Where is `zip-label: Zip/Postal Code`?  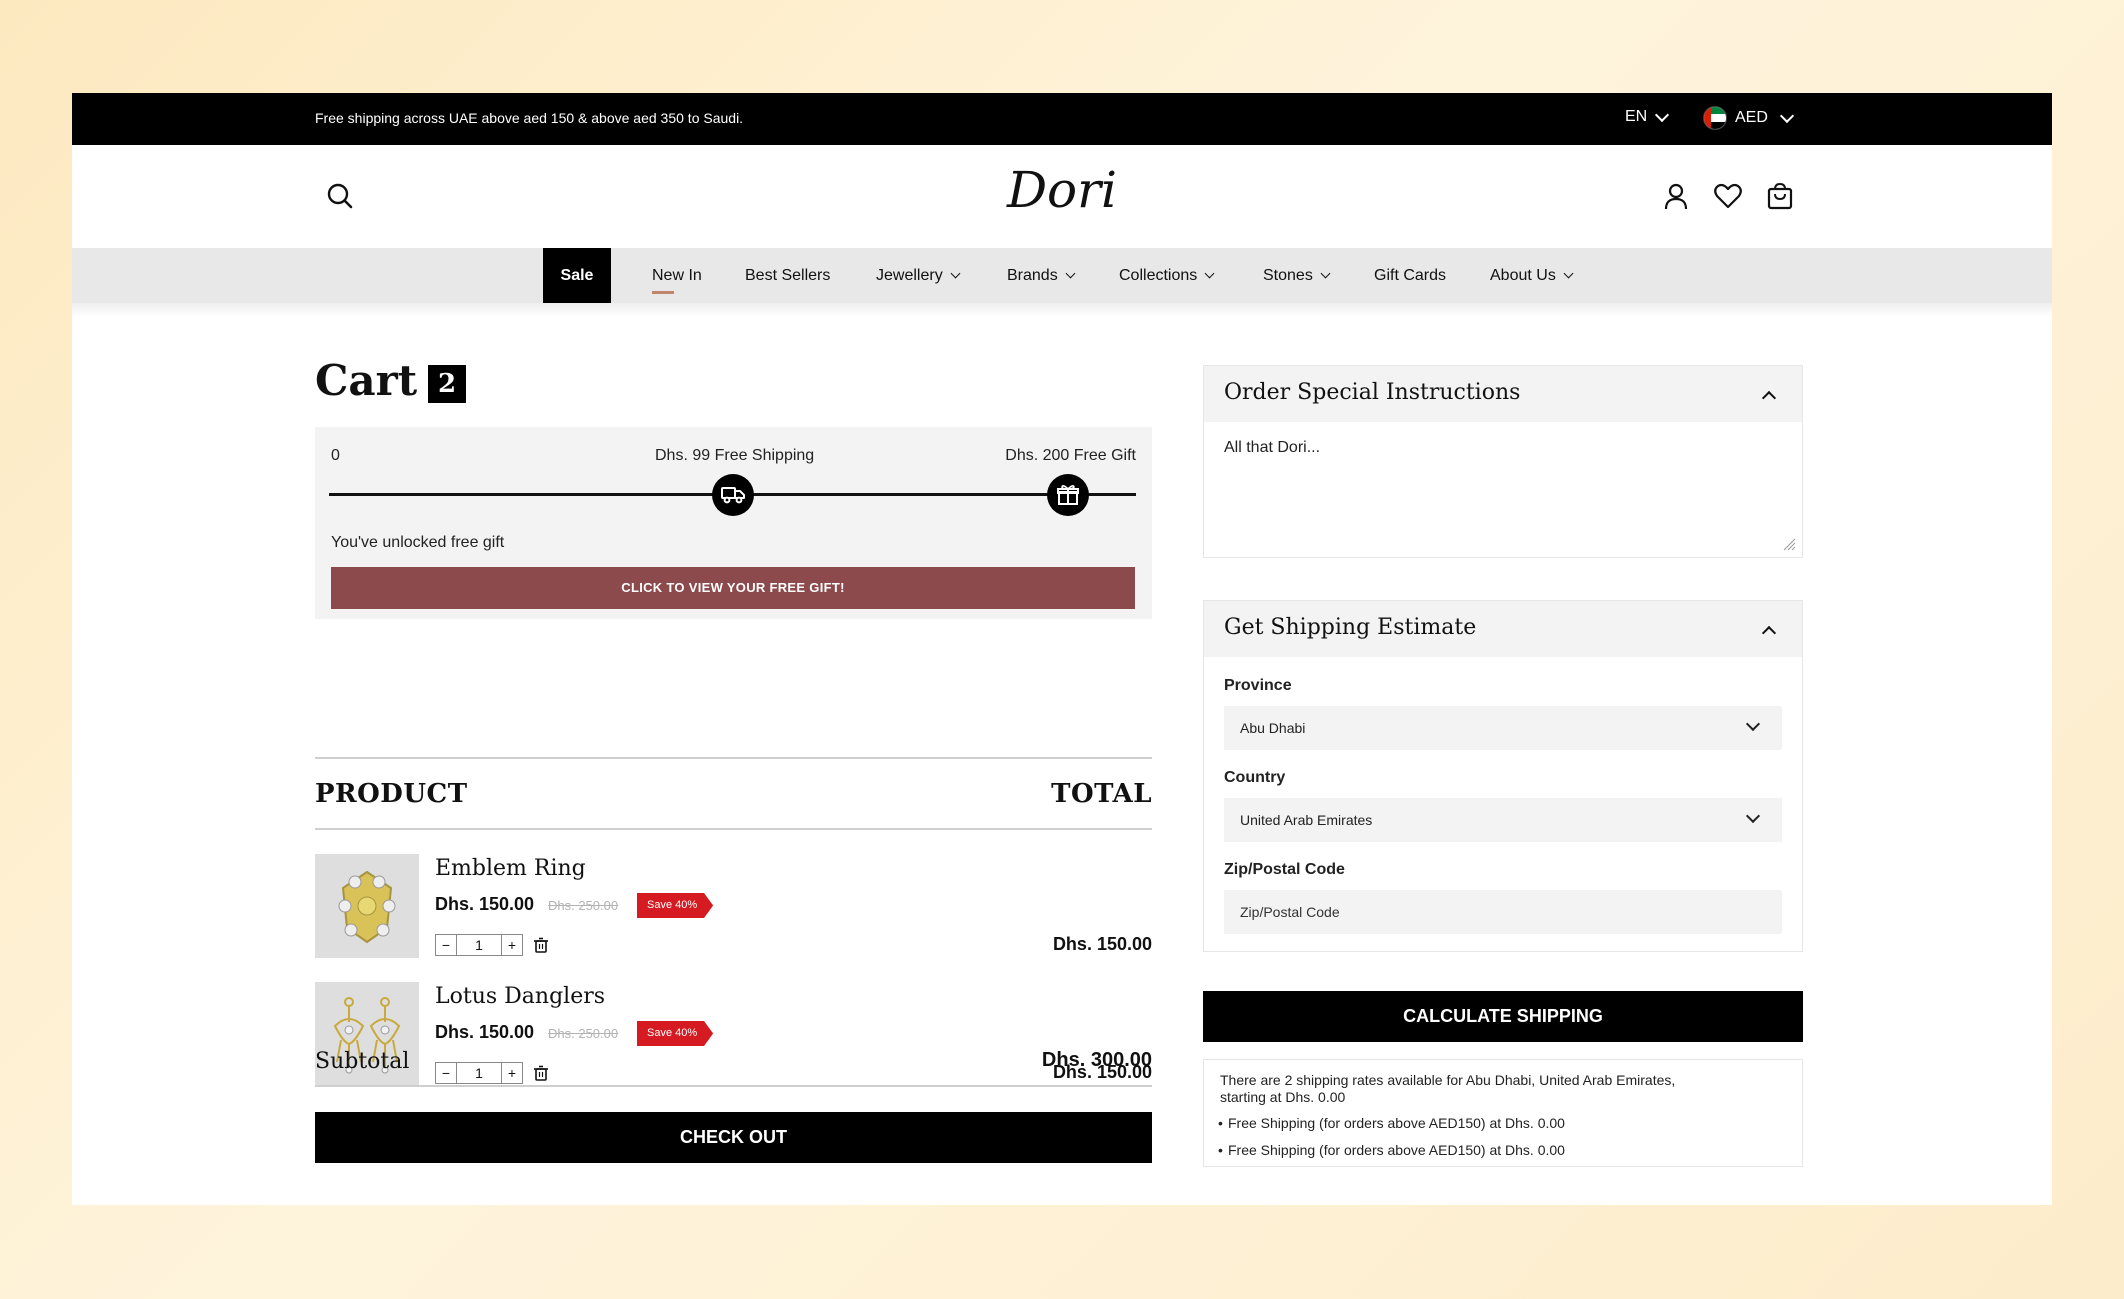
zip-label: Zip/Postal Code is located at coordinates (1284, 869).